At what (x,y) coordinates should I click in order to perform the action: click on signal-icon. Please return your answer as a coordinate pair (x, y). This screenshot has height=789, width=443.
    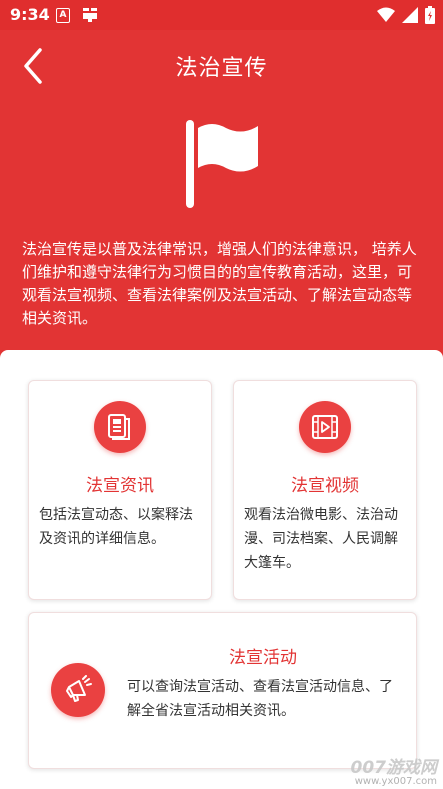
    Looking at the image, I should click on (410, 15).